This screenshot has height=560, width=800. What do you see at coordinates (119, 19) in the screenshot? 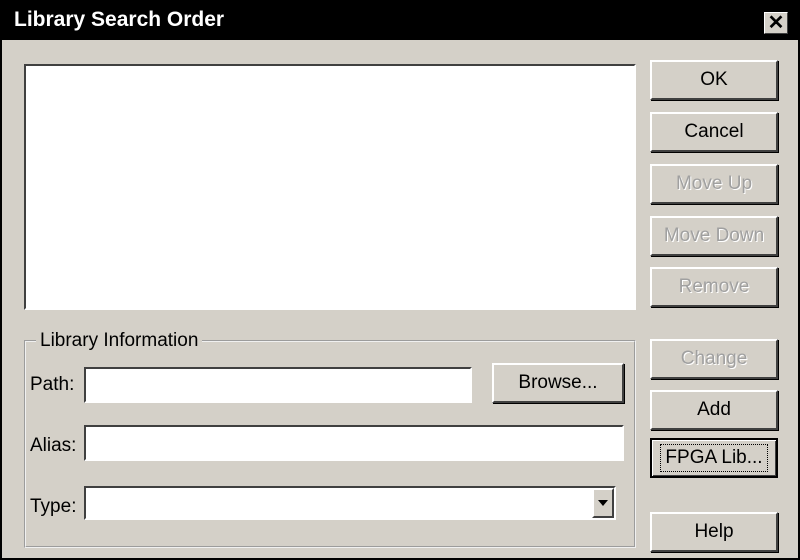
I see `window-title: Library Search Order` at bounding box center [119, 19].